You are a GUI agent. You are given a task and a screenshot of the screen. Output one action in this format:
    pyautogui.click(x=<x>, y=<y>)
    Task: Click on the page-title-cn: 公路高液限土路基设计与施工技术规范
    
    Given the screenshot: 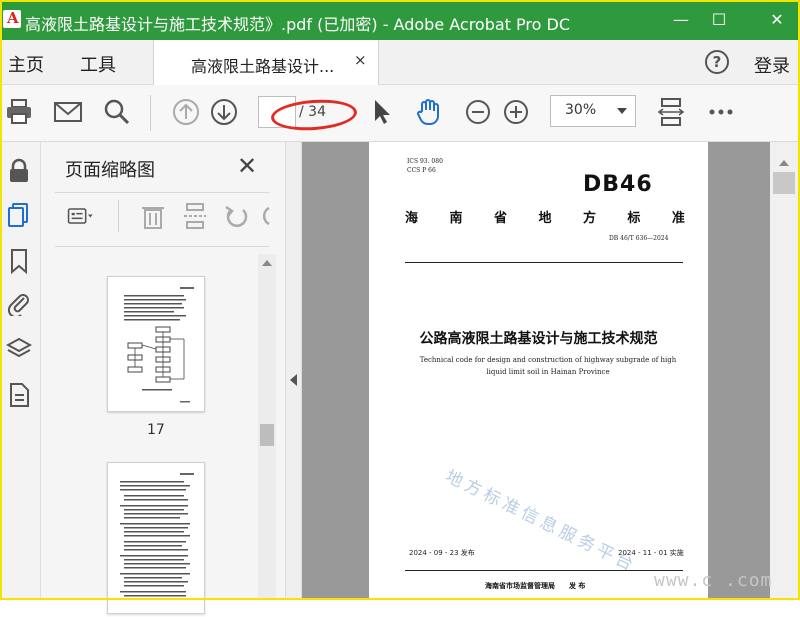 What is the action you would take?
    pyautogui.click(x=538, y=339)
    